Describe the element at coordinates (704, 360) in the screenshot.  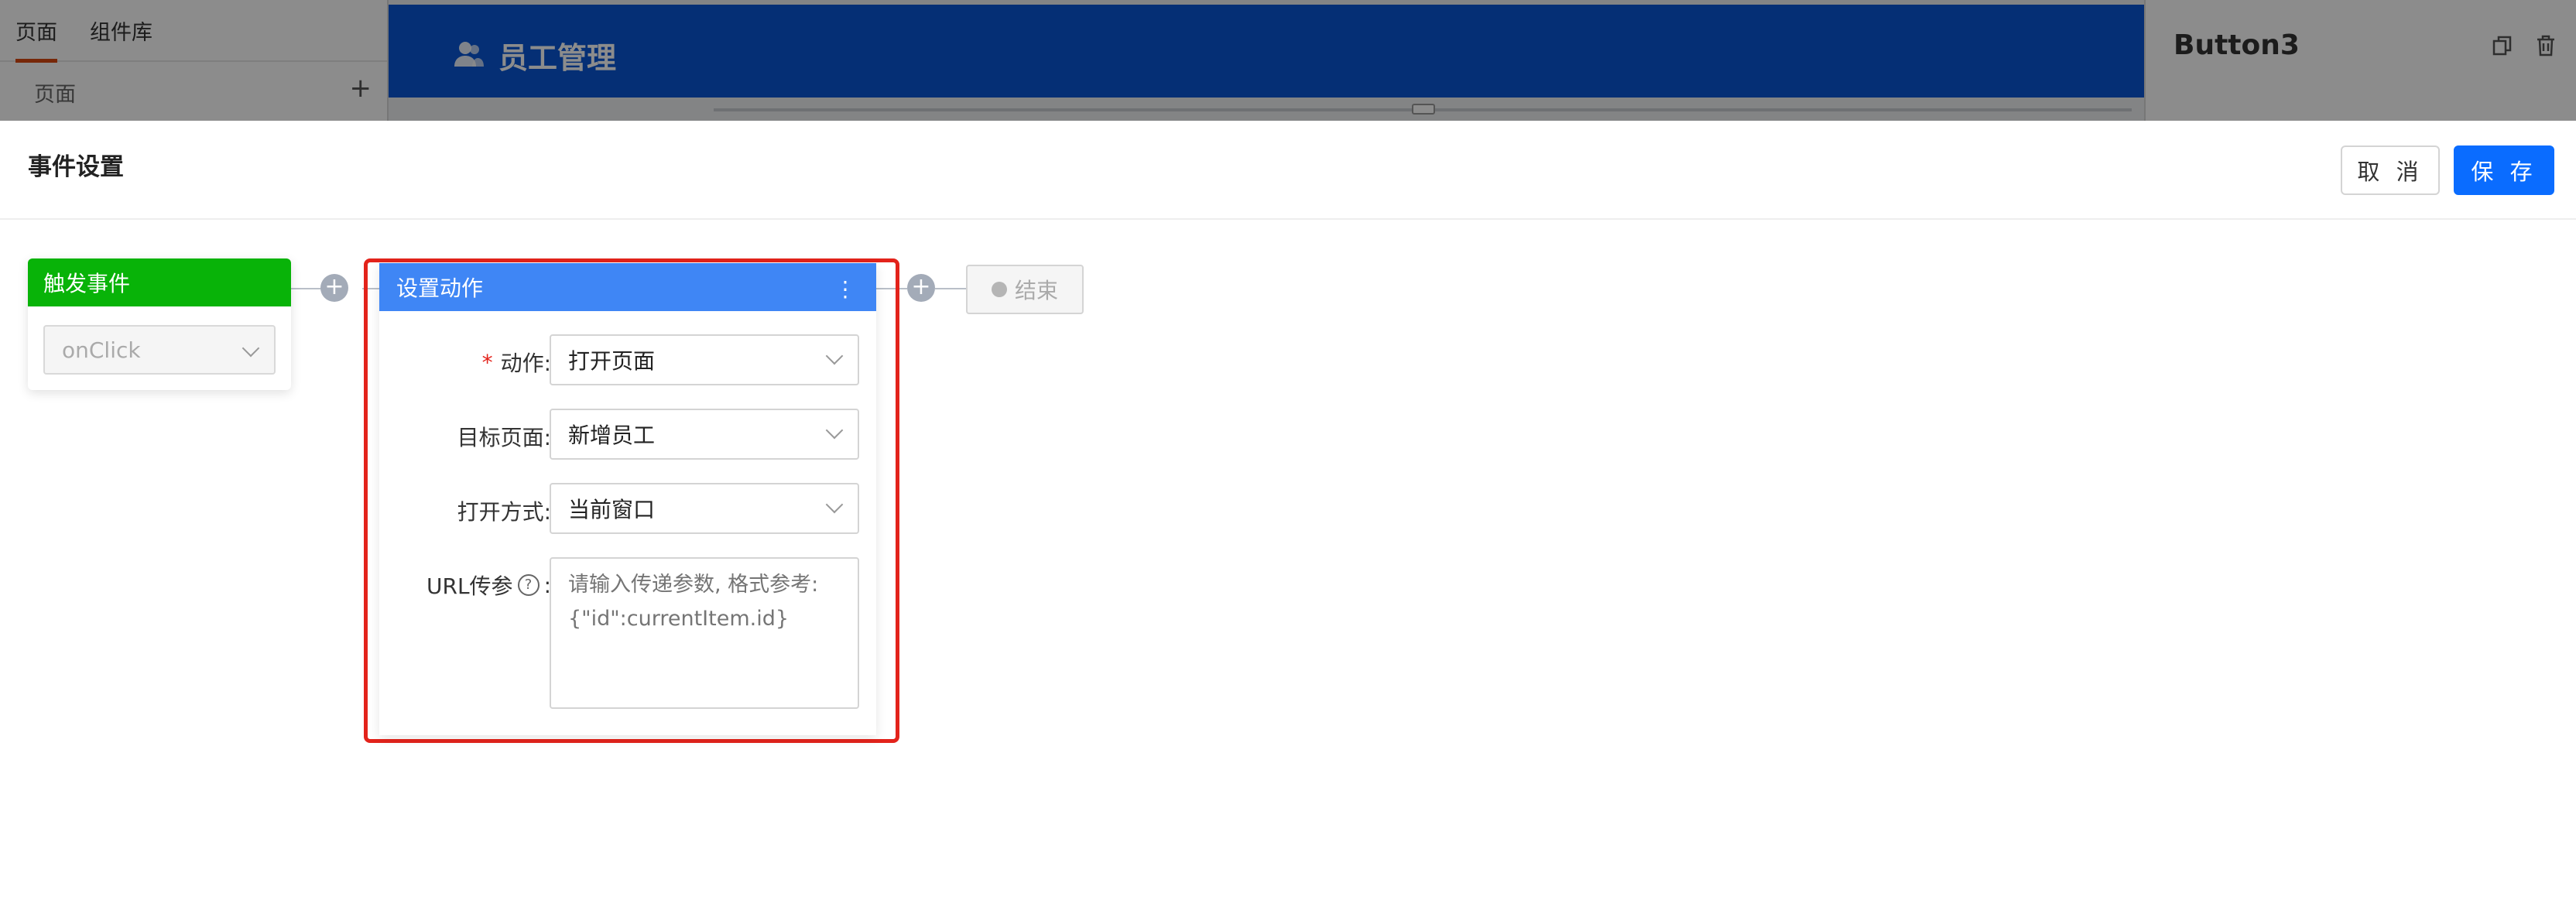
I see `action-select: 打开页面` at that location.